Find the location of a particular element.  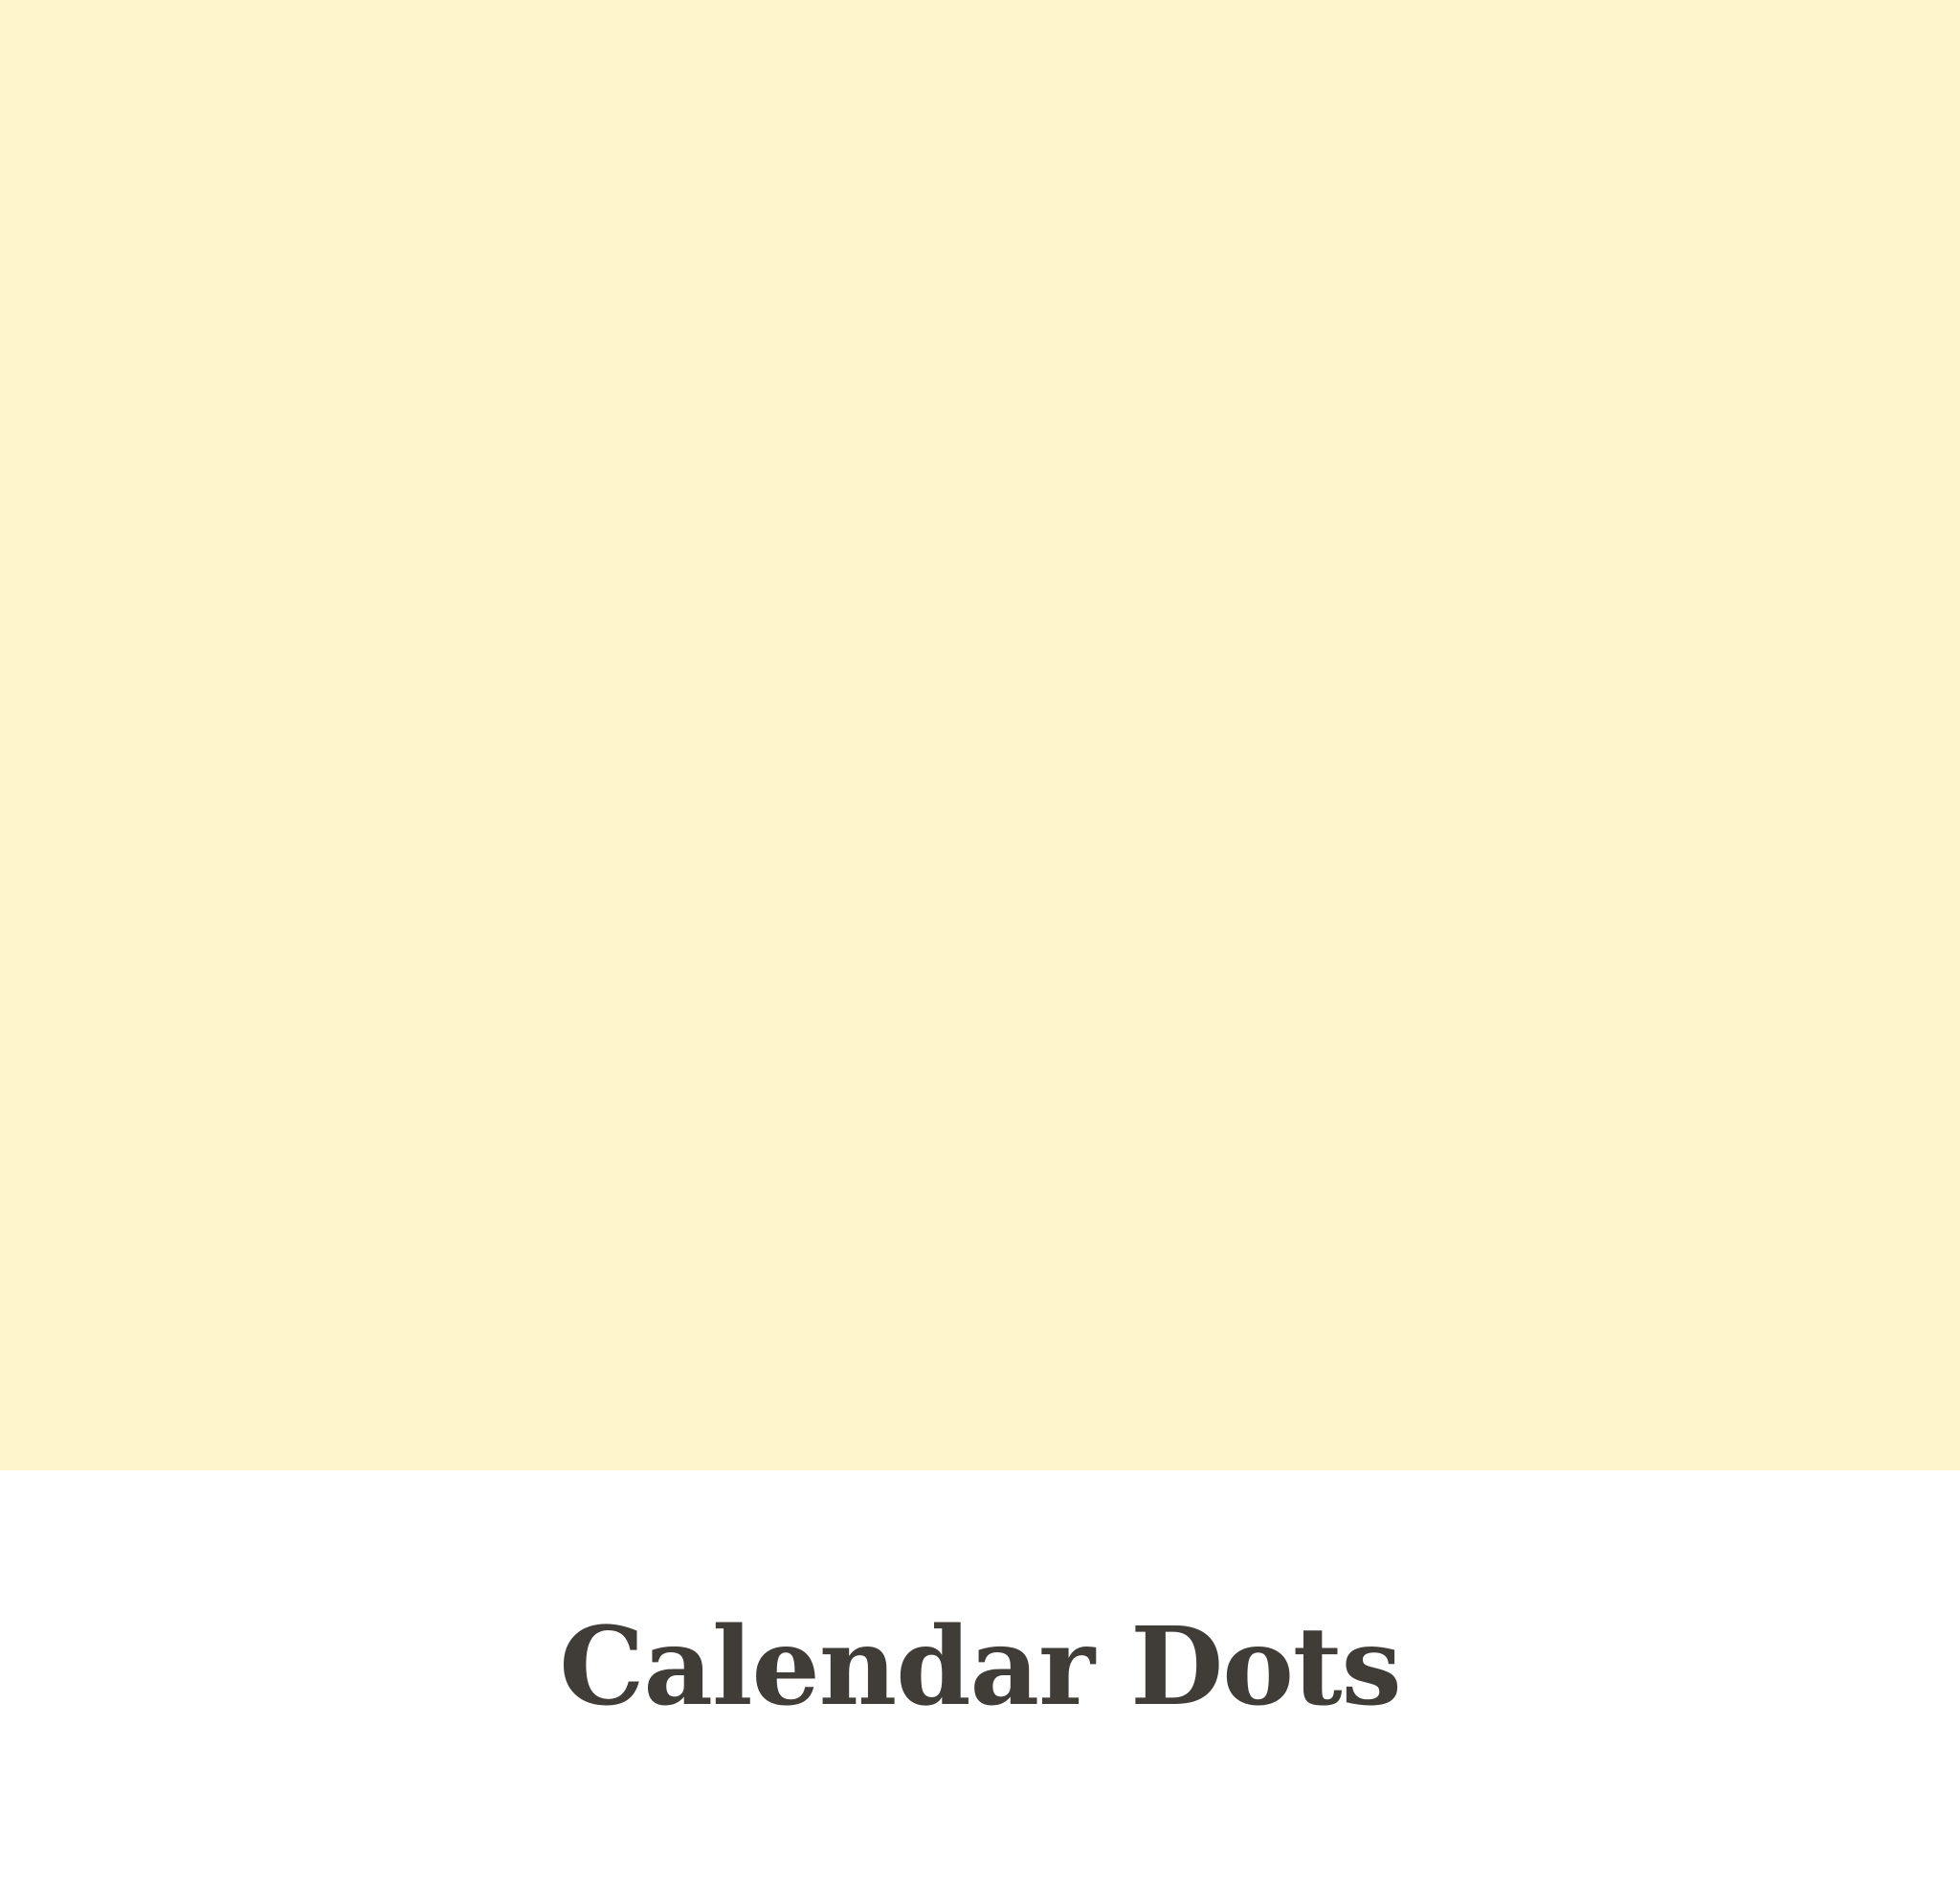

page-title: Calendar Dots is located at coordinates (980, 1666).